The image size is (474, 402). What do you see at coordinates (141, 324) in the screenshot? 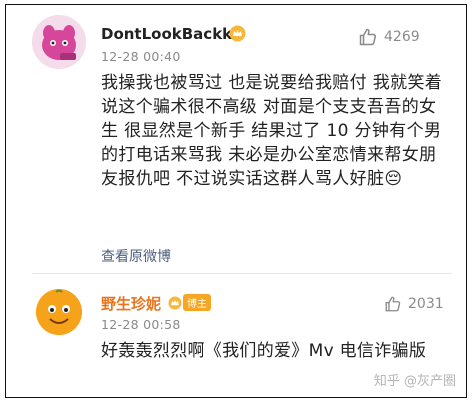
I see `timestamp: 12-28 00:58` at bounding box center [141, 324].